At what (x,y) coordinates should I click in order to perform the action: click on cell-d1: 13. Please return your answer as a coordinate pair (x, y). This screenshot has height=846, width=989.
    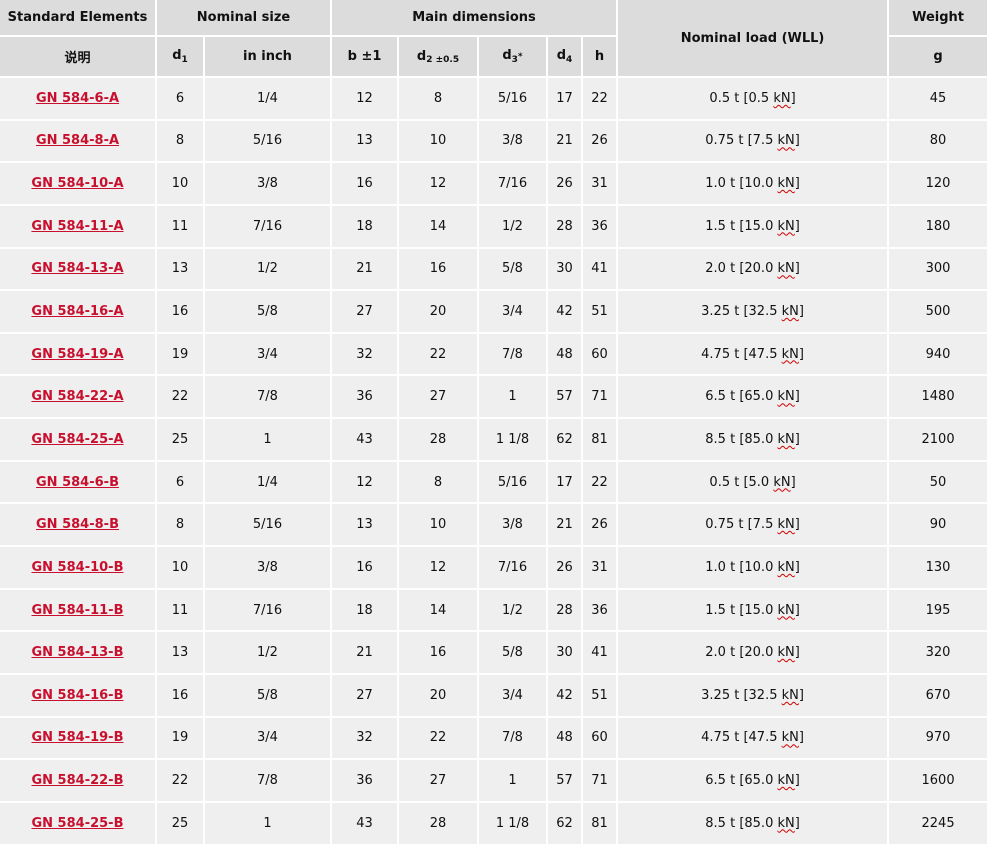
    Looking at the image, I should click on (181, 653).